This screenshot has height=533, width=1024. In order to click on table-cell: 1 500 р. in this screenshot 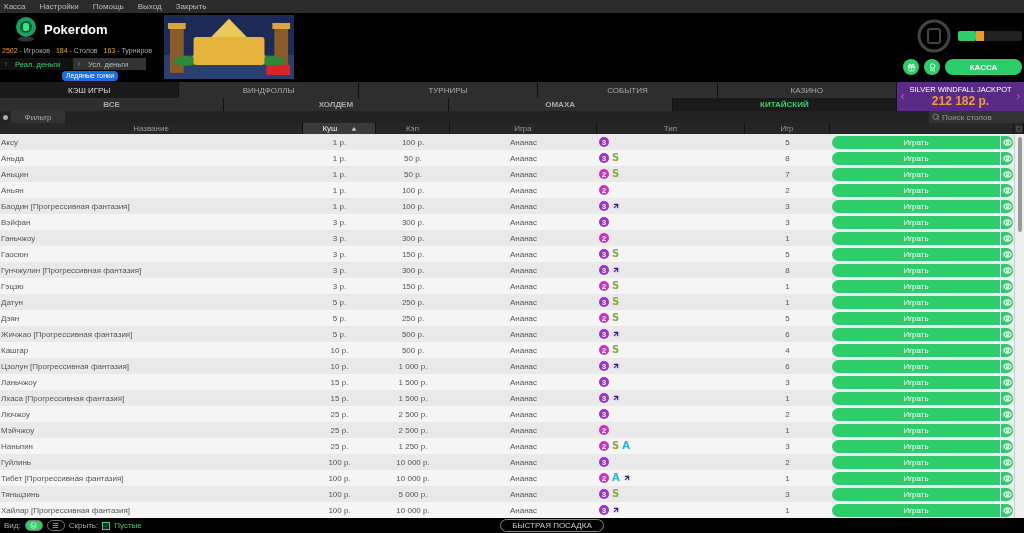, I will do `click(413, 398)`.